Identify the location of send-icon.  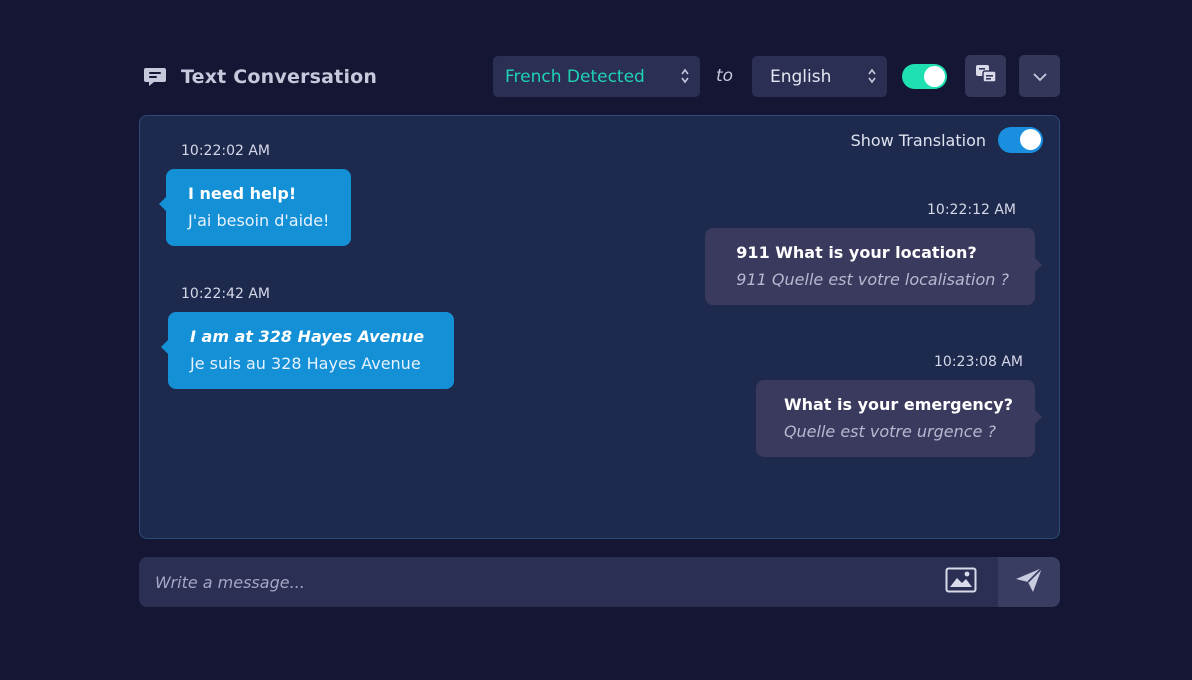
(1029, 582).